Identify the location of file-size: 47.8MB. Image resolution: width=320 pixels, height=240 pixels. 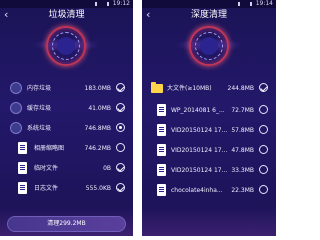
(242, 150).